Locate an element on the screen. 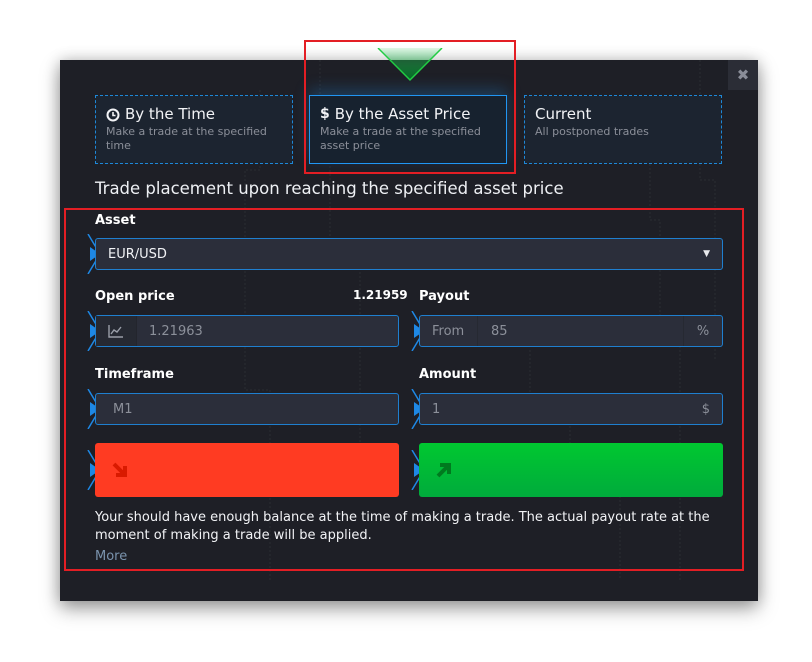  arrow-down-right-icon is located at coordinates (119, 469).